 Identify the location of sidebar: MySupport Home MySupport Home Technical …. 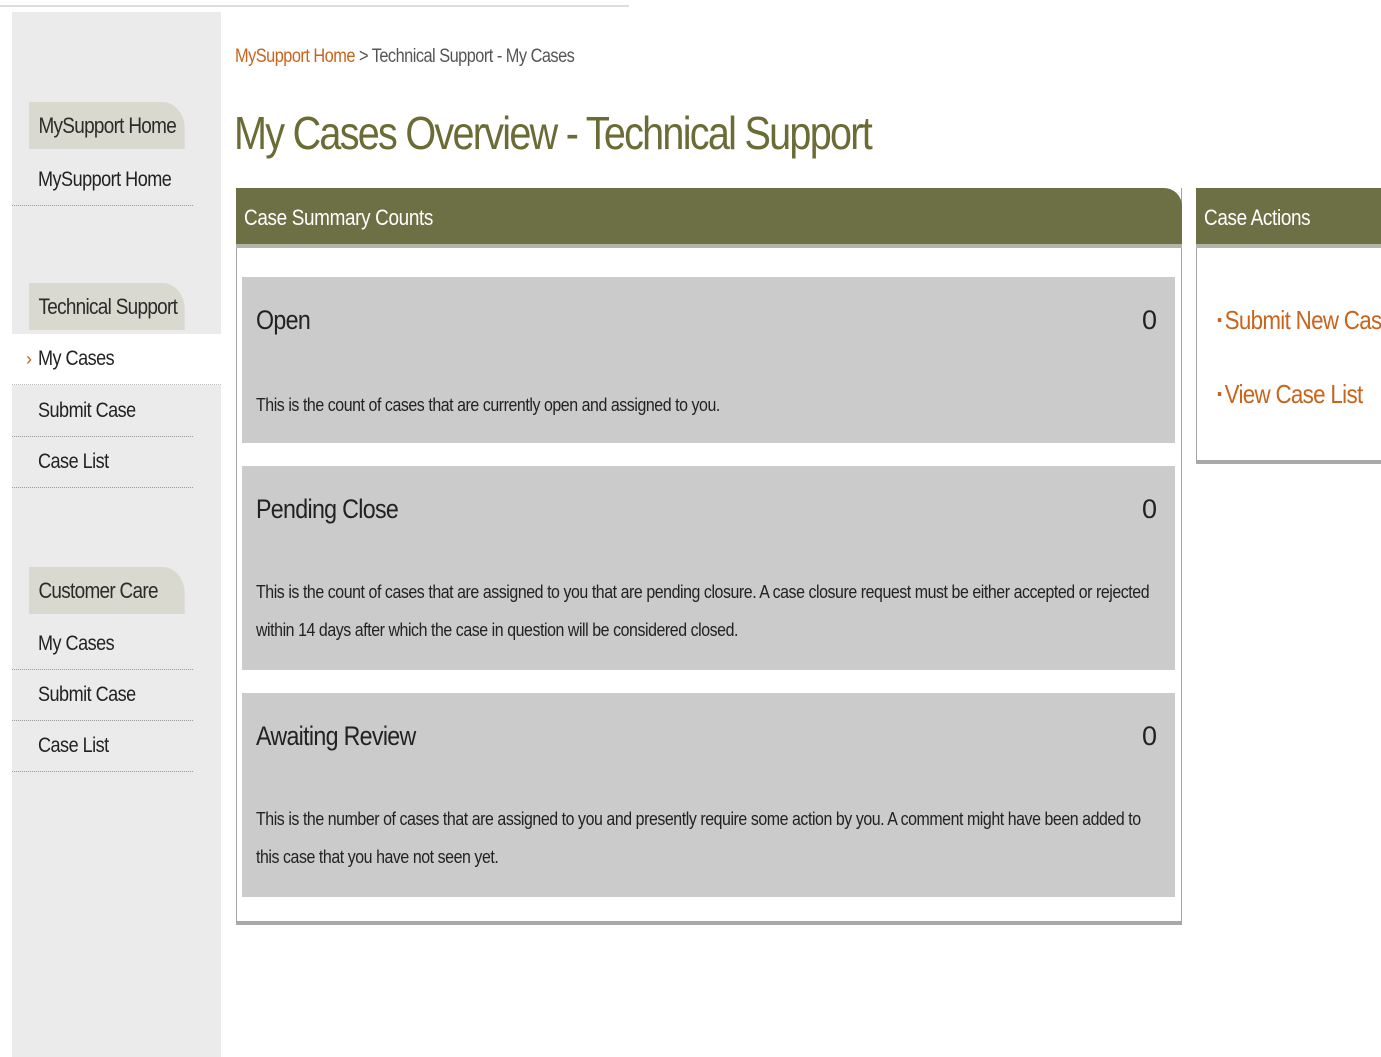
(116, 534).